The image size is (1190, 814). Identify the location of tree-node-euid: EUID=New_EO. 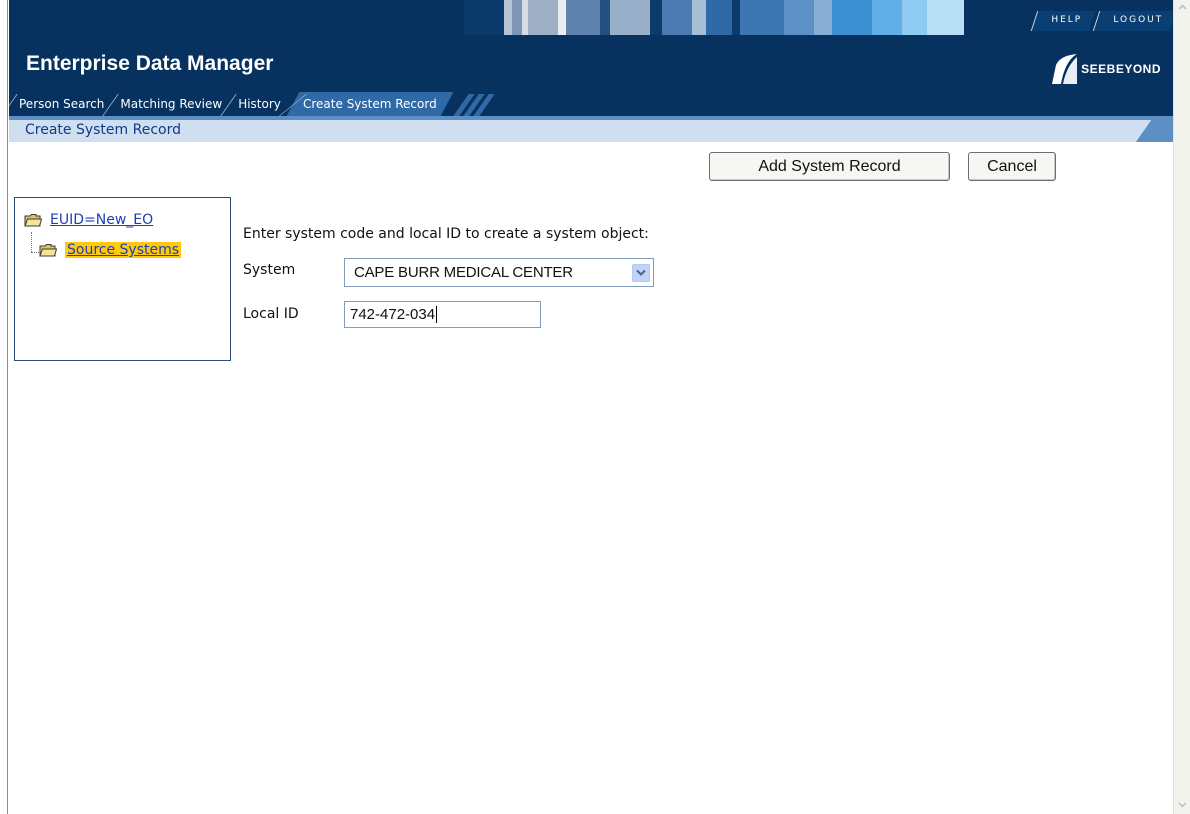
(88, 220).